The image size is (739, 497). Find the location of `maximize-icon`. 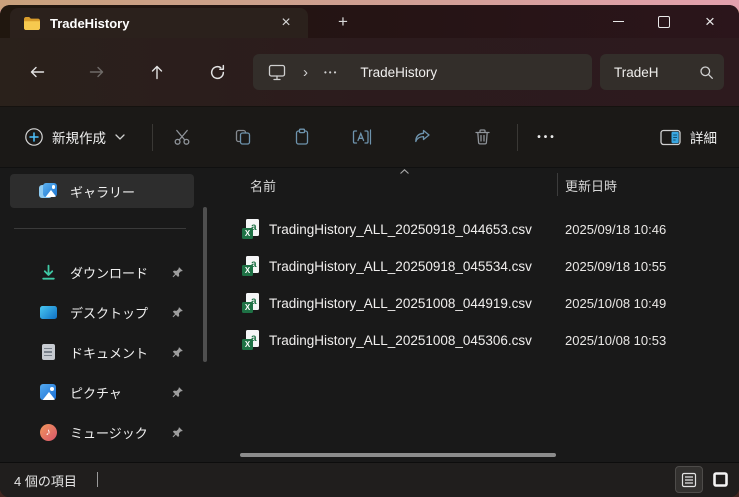

maximize-icon is located at coordinates (664, 21).